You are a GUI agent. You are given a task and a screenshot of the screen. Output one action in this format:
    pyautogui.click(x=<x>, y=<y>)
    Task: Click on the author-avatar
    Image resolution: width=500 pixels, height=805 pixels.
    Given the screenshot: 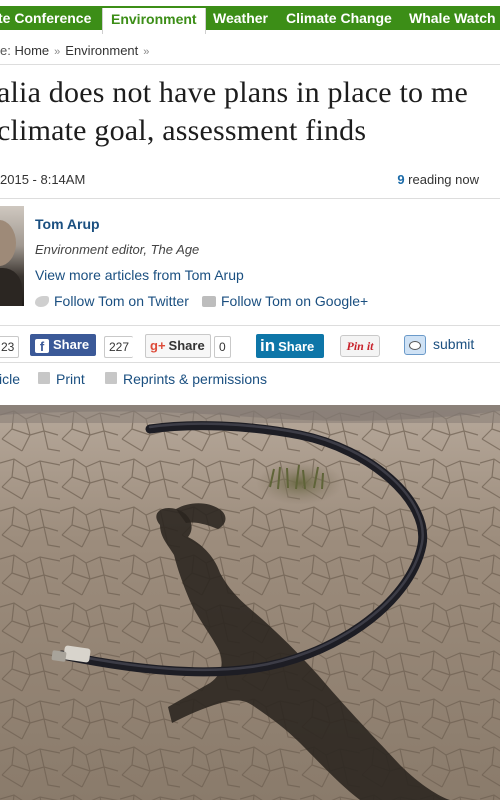 What is the action you would take?
    pyautogui.click(x=12, y=256)
    